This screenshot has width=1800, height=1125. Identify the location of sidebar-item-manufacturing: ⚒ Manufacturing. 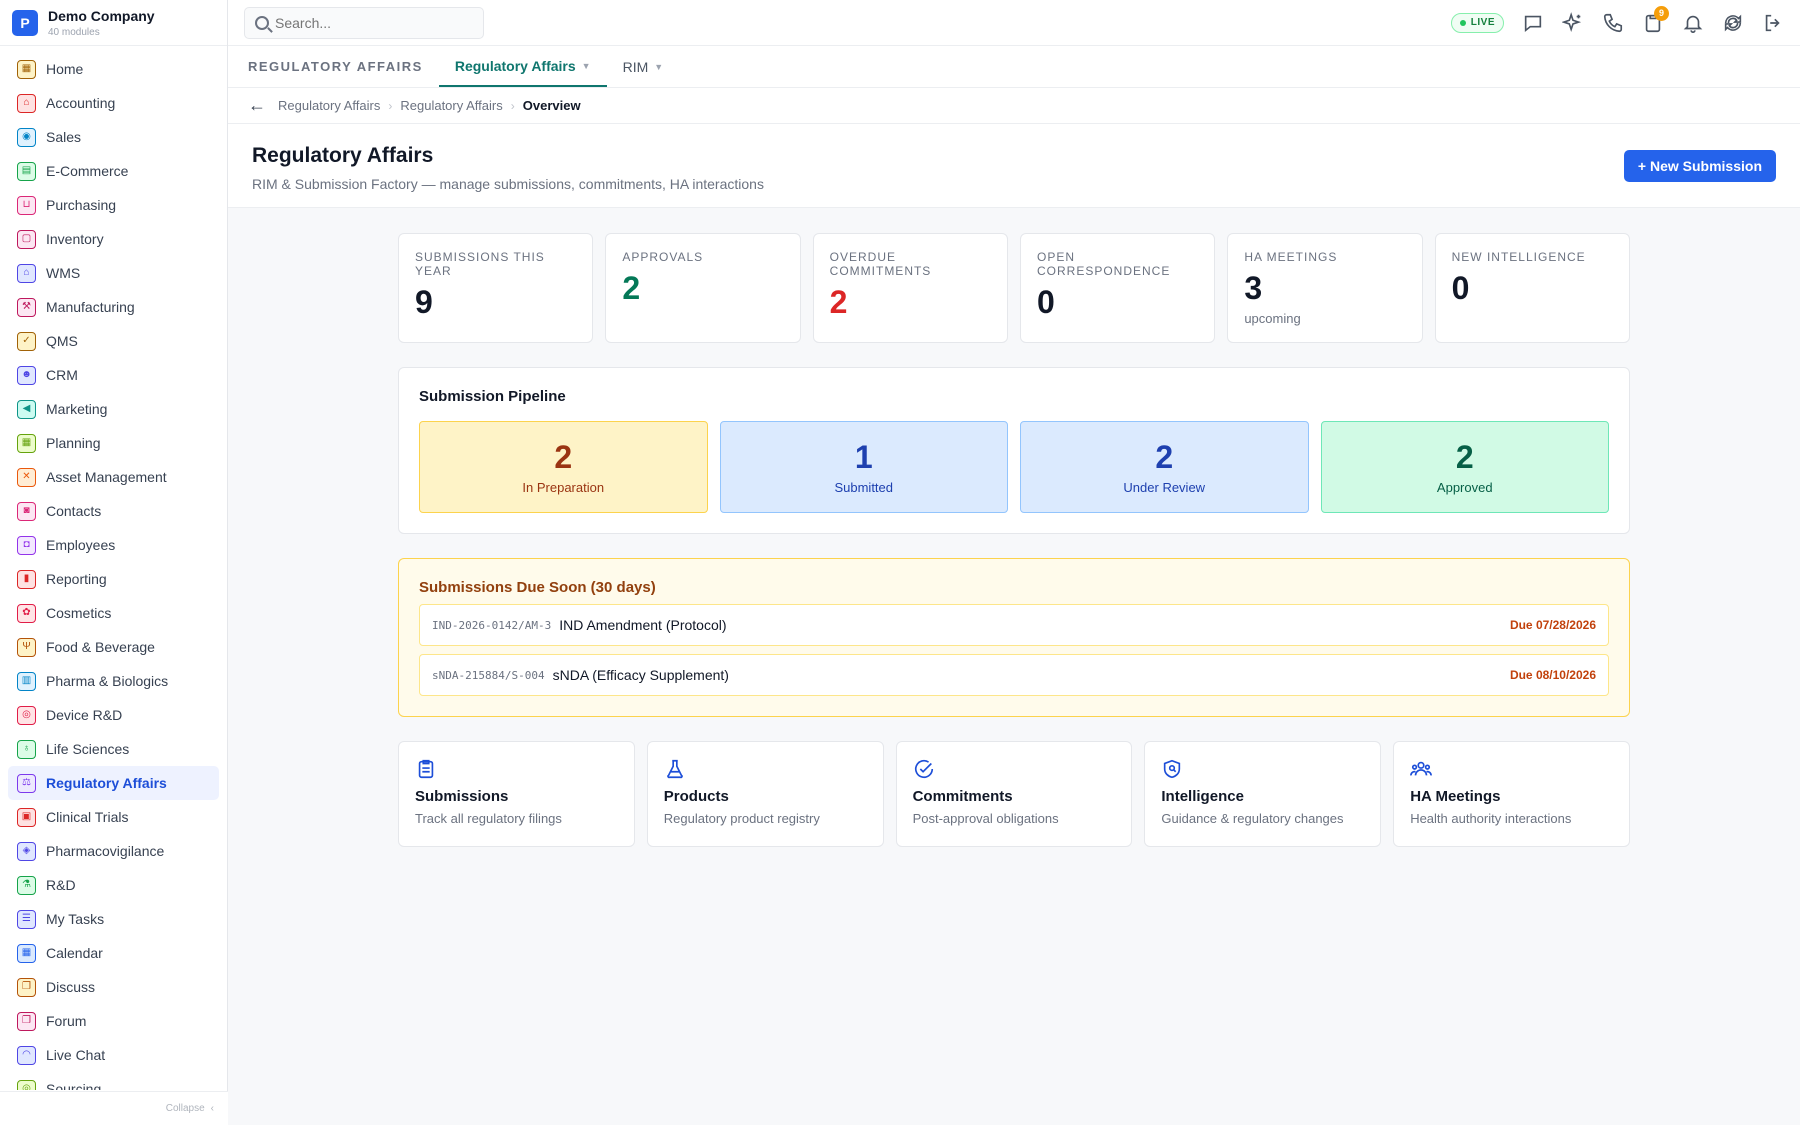
(113, 307).